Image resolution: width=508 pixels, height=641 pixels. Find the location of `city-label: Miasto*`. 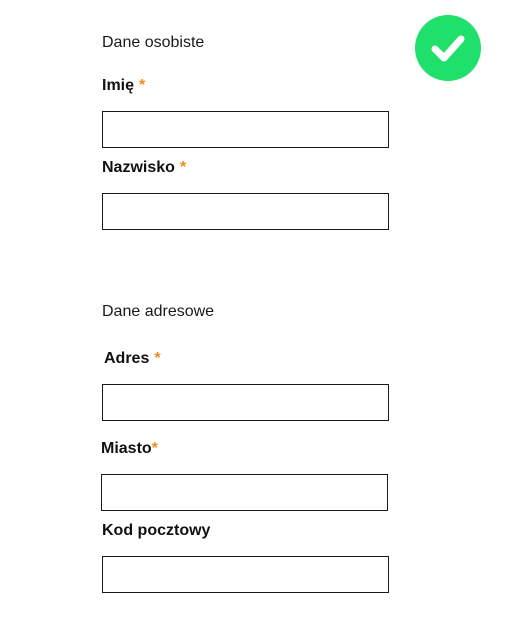

city-label: Miasto* is located at coordinates (129, 449).